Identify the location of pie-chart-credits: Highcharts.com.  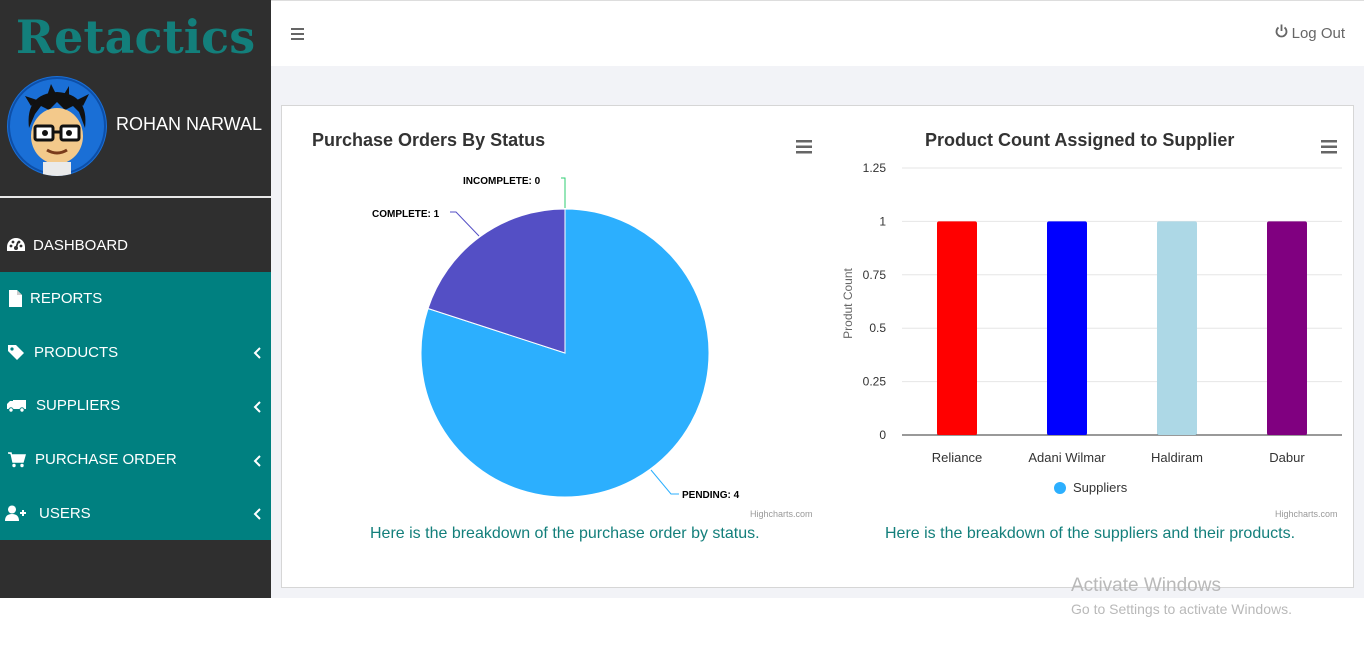
(781, 514).